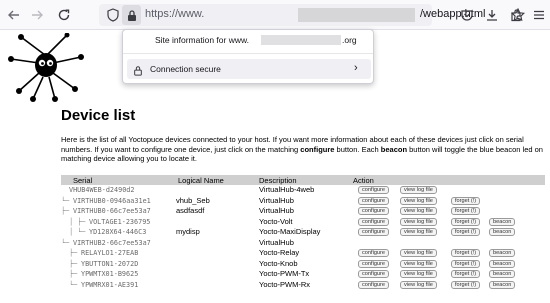 The image size is (550, 303). I want to click on serial-number-link: YD128X64-446C3, so click(117, 232).